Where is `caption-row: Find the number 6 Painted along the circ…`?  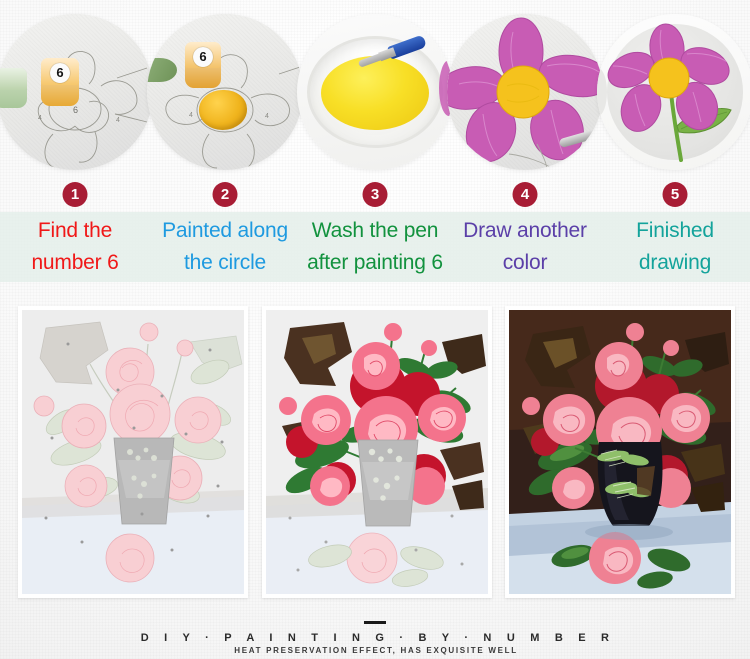 caption-row: Find the number 6 Painted along the circ… is located at coordinates (375, 247).